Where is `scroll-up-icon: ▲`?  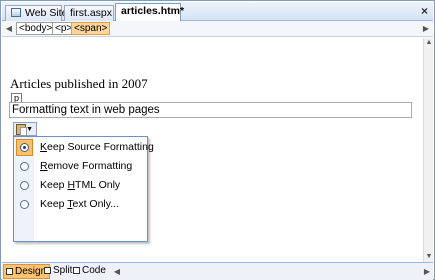
scroll-up-icon: ▲ is located at coordinates (429, 43).